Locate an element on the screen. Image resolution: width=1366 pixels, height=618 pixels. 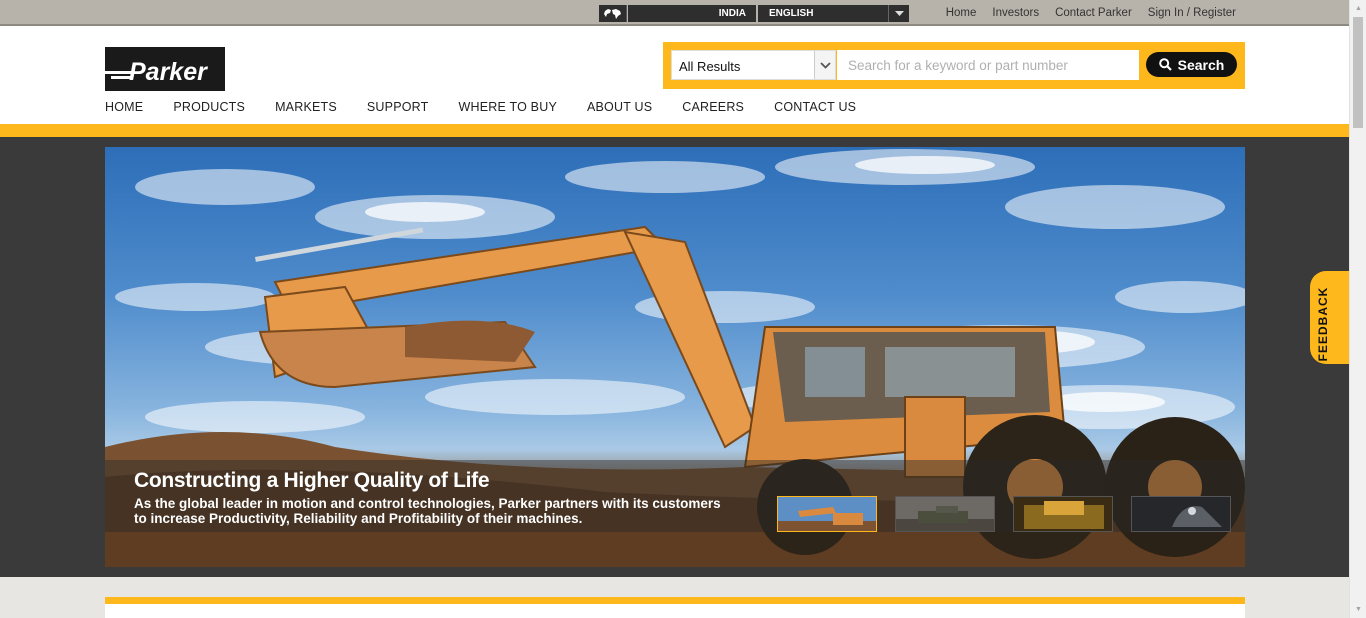
parker-logo: Parker is located at coordinates (165, 69).